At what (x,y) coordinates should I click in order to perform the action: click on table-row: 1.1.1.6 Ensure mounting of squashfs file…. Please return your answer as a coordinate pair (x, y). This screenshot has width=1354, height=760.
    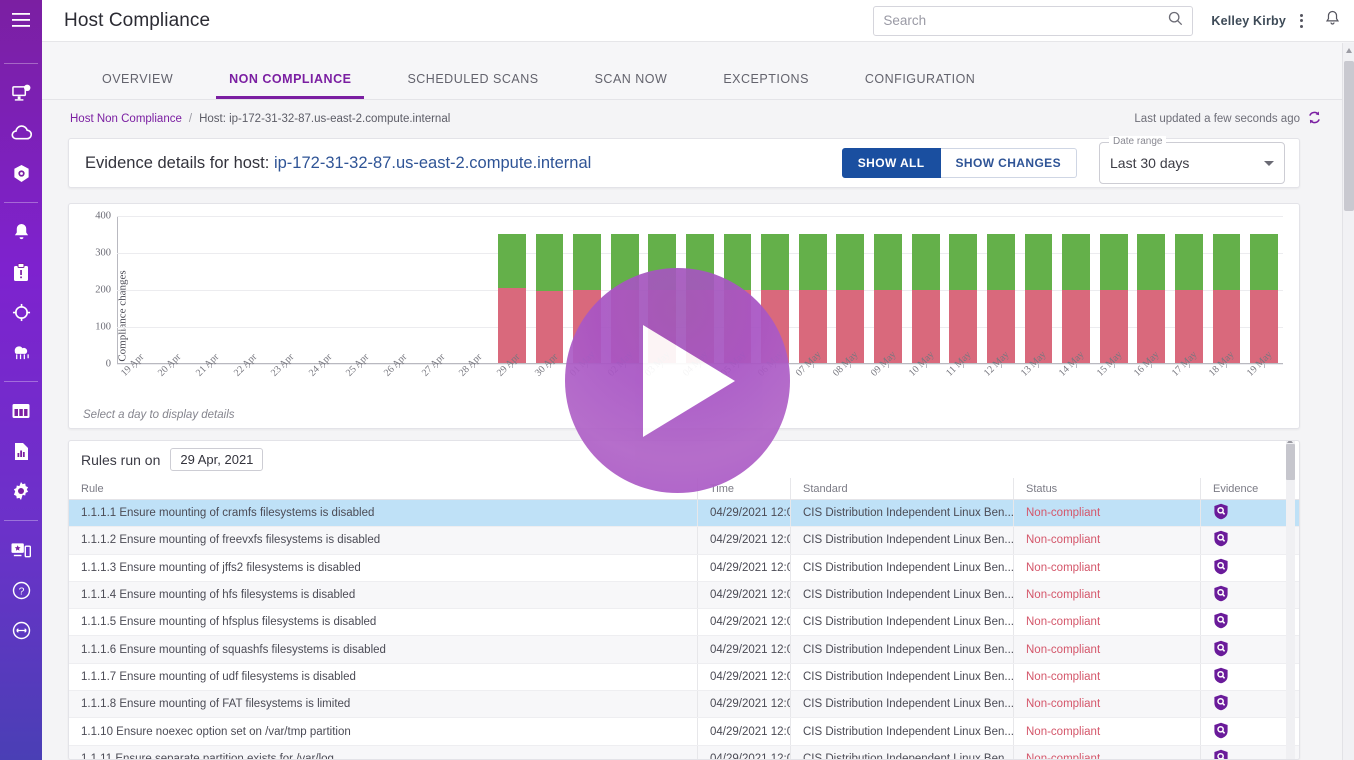
    Looking at the image, I should click on (684, 650).